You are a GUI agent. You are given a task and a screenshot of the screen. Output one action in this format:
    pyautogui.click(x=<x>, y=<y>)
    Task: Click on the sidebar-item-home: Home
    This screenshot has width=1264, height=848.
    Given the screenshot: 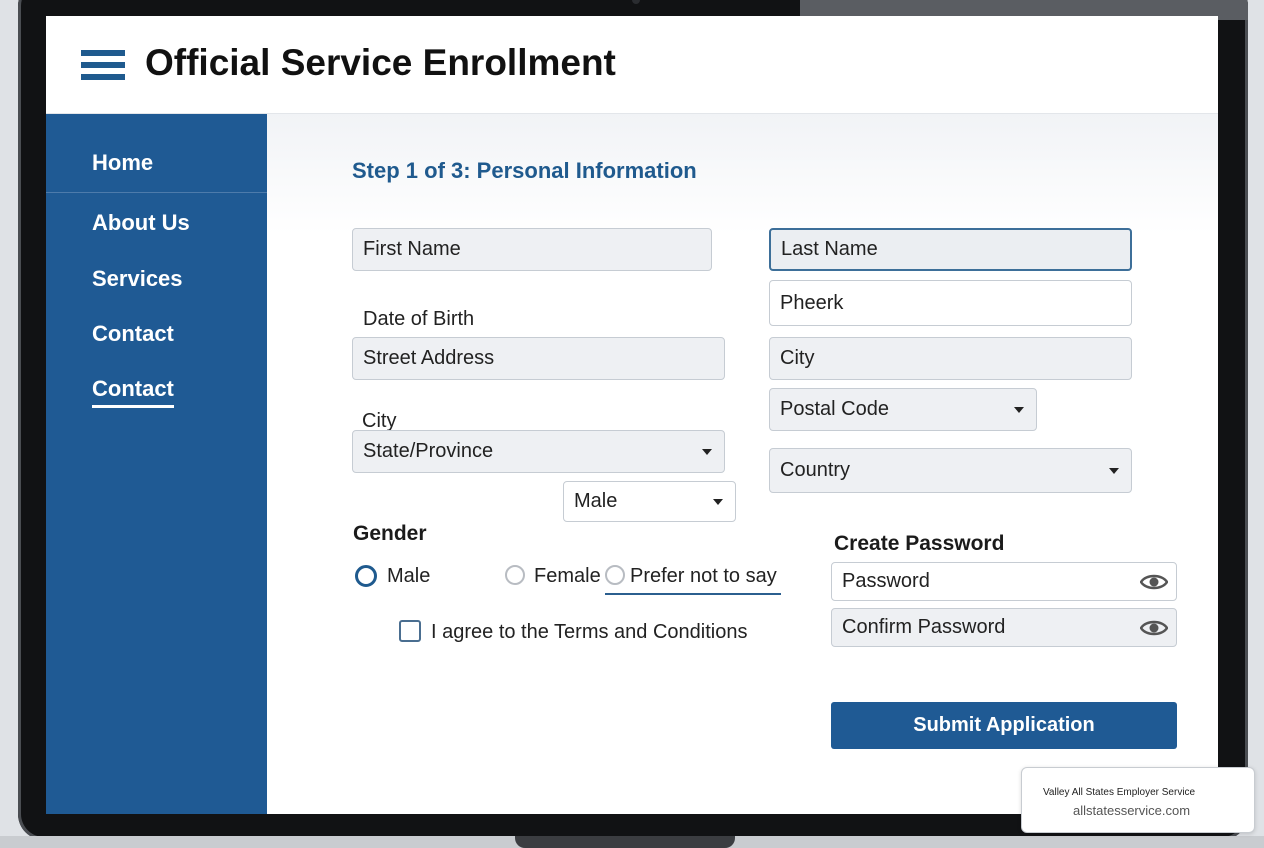 What is the action you would take?
    pyautogui.click(x=122, y=163)
    